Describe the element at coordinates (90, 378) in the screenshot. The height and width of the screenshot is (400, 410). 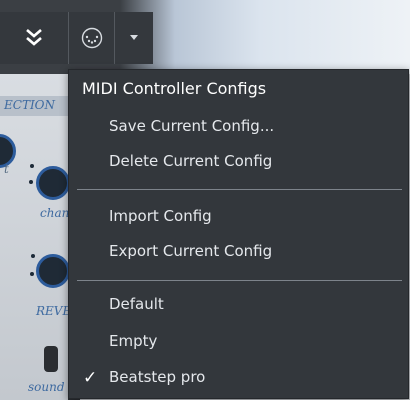
I see `checkmark-icon: ✓` at that location.